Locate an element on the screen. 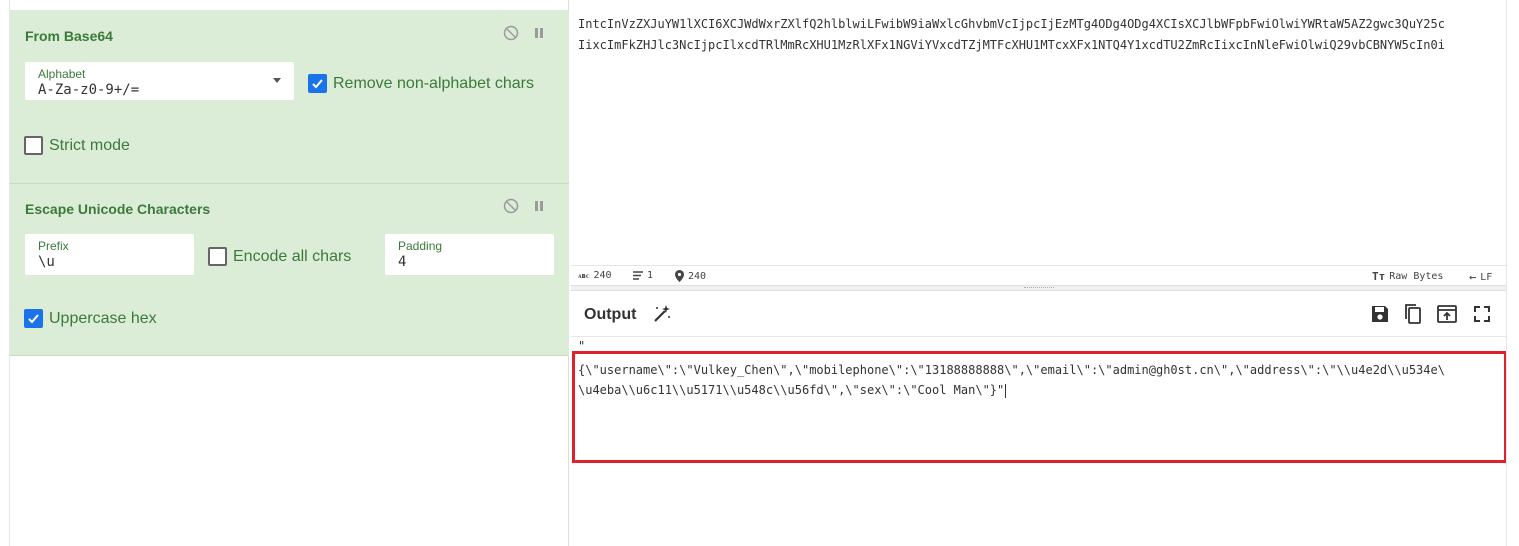 The width and height of the screenshot is (1519, 546). output-title: Output is located at coordinates (610, 314).